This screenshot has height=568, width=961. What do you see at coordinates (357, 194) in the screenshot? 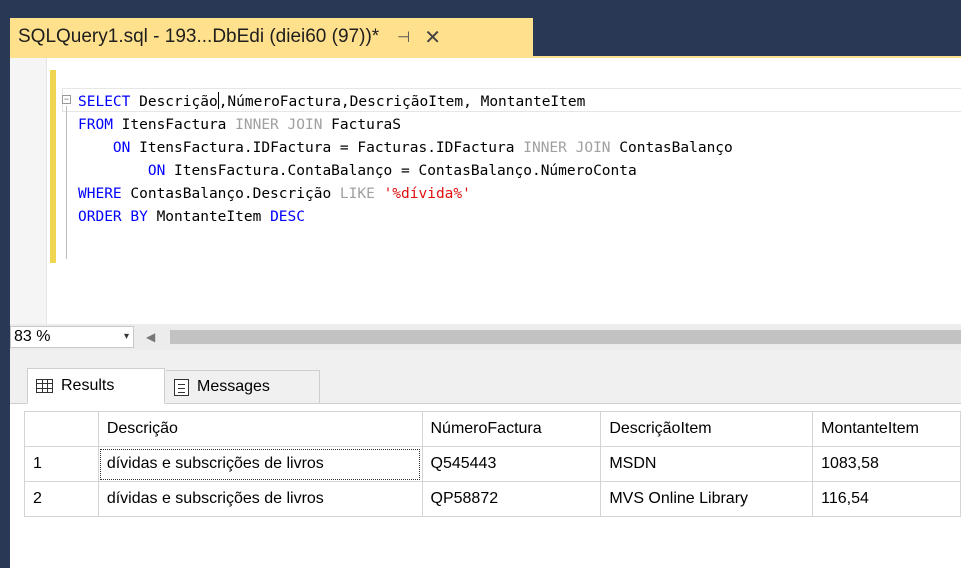
I see `keyword-token: LIKE` at bounding box center [357, 194].